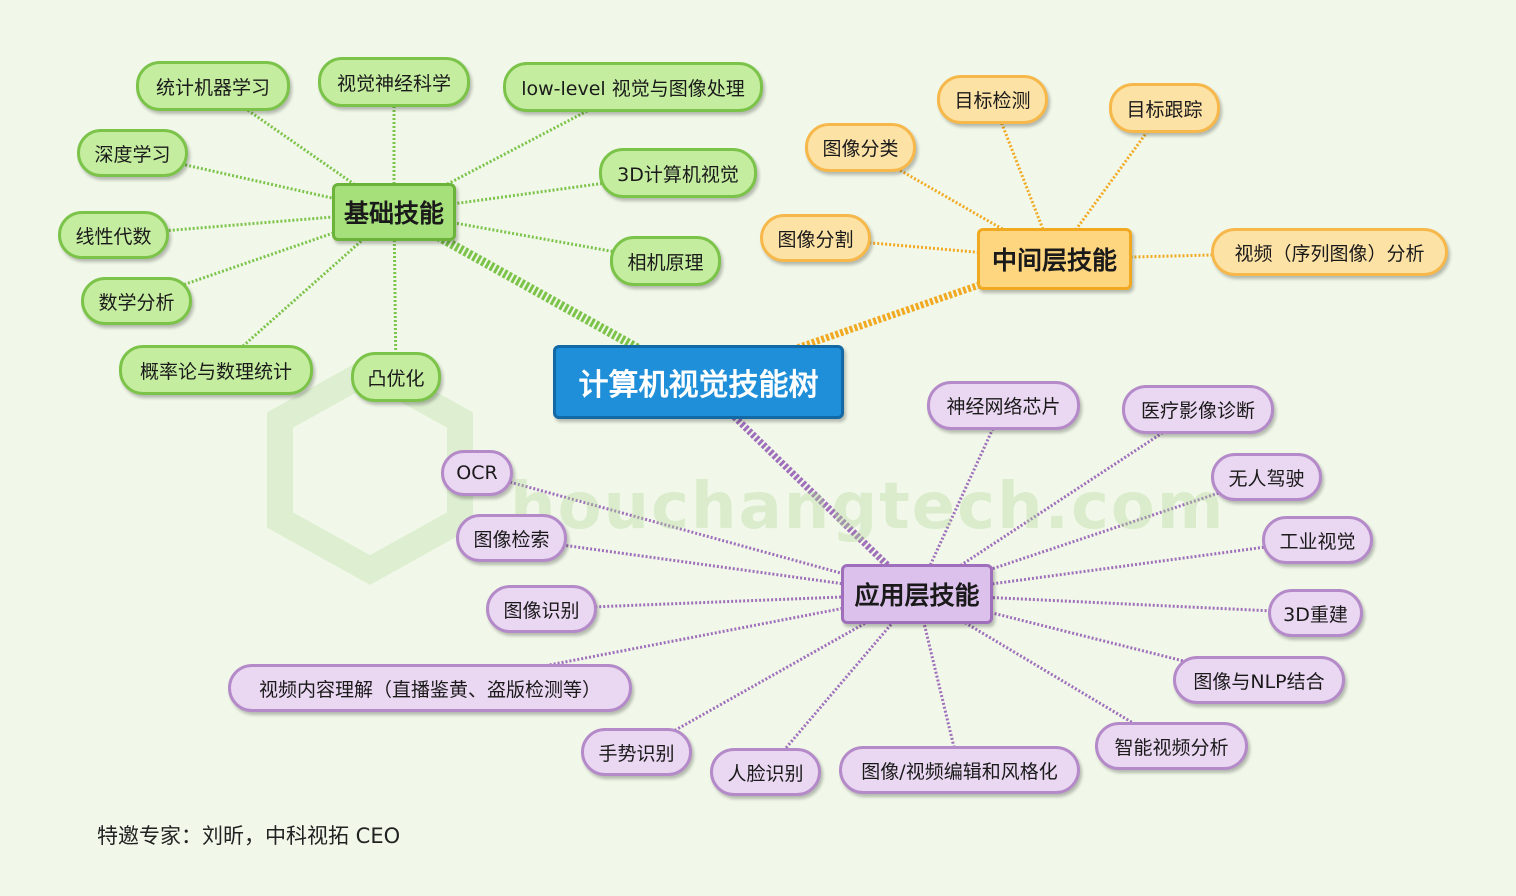 This screenshot has width=1516, height=896. Describe the element at coordinates (959, 770) in the screenshot. I see `node-image-video-editing: 图像/视频编辑和风格化` at that location.